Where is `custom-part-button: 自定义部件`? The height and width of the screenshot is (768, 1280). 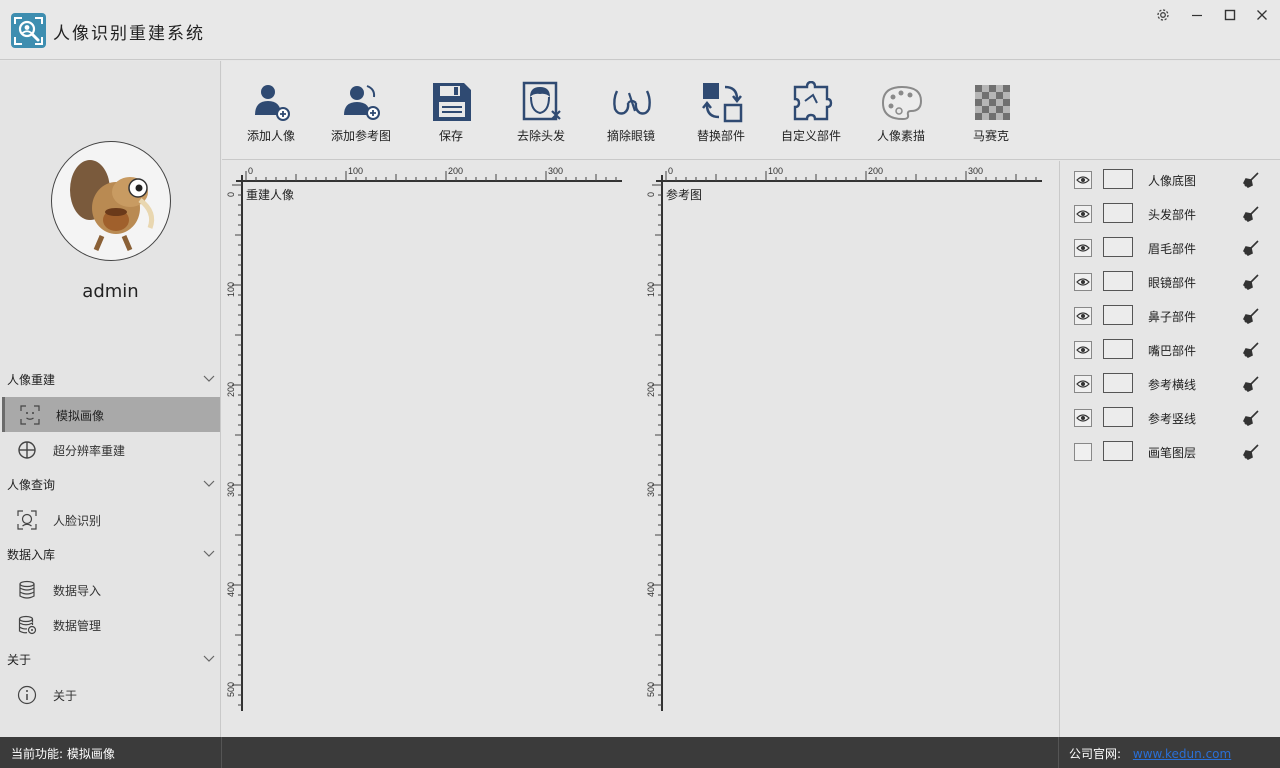 custom-part-button: 自定义部件 is located at coordinates (811, 110).